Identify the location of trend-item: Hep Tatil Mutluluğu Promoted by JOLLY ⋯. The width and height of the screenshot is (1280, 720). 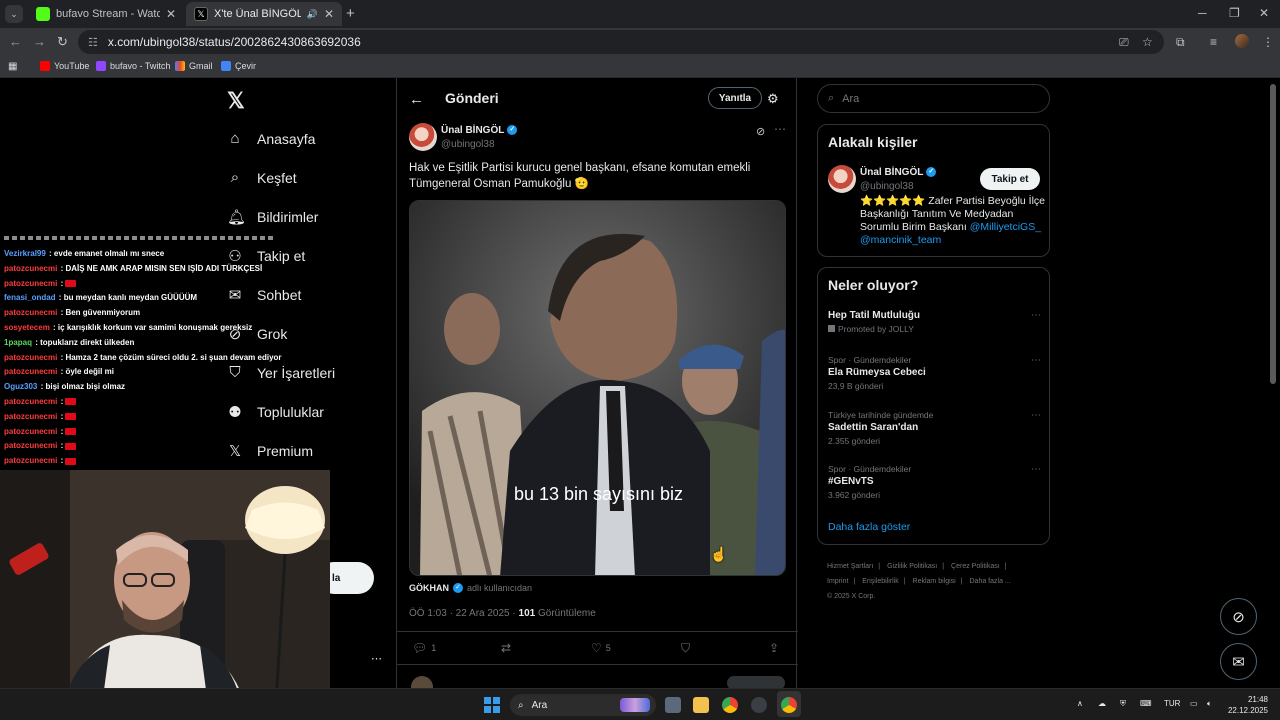
(934, 322).